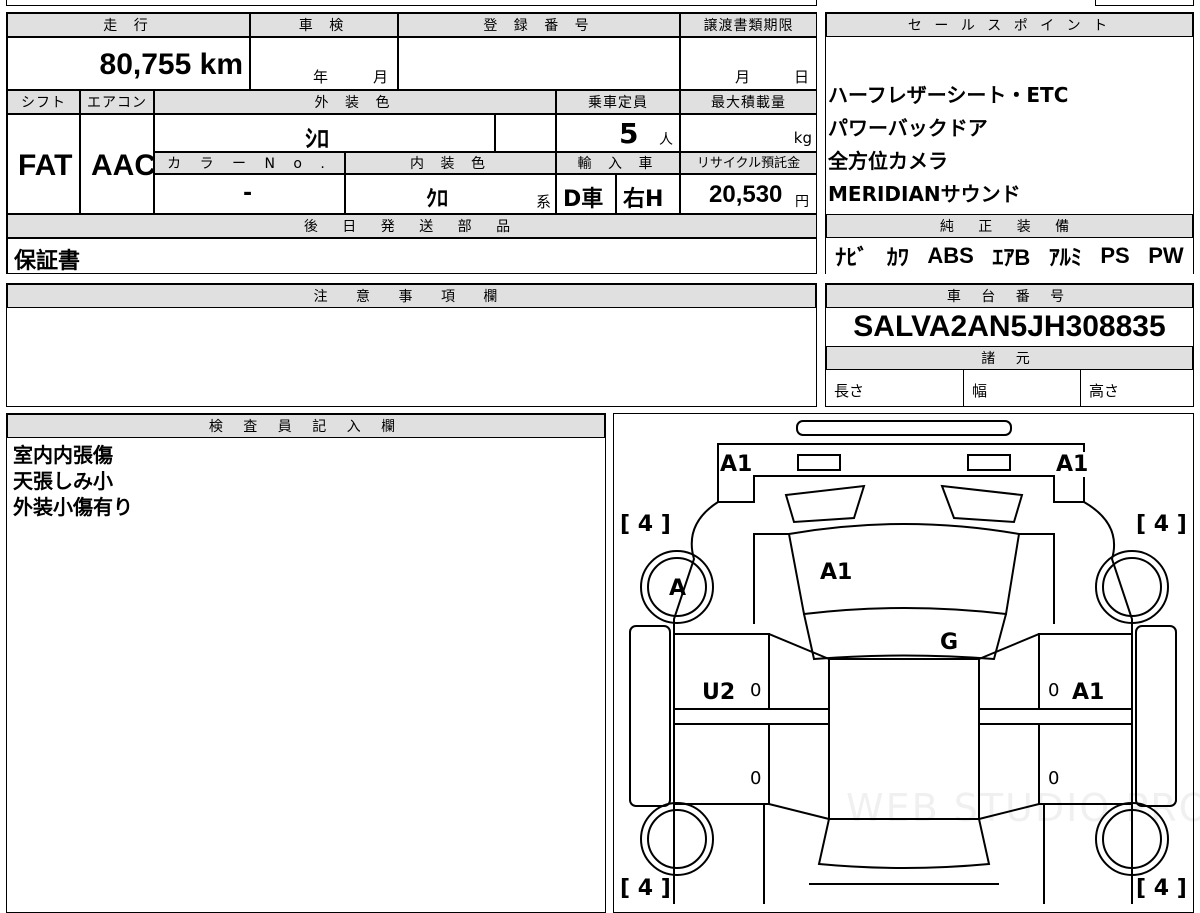 The image size is (1200, 913). I want to click on aircon-value: AAC, so click(118, 164).